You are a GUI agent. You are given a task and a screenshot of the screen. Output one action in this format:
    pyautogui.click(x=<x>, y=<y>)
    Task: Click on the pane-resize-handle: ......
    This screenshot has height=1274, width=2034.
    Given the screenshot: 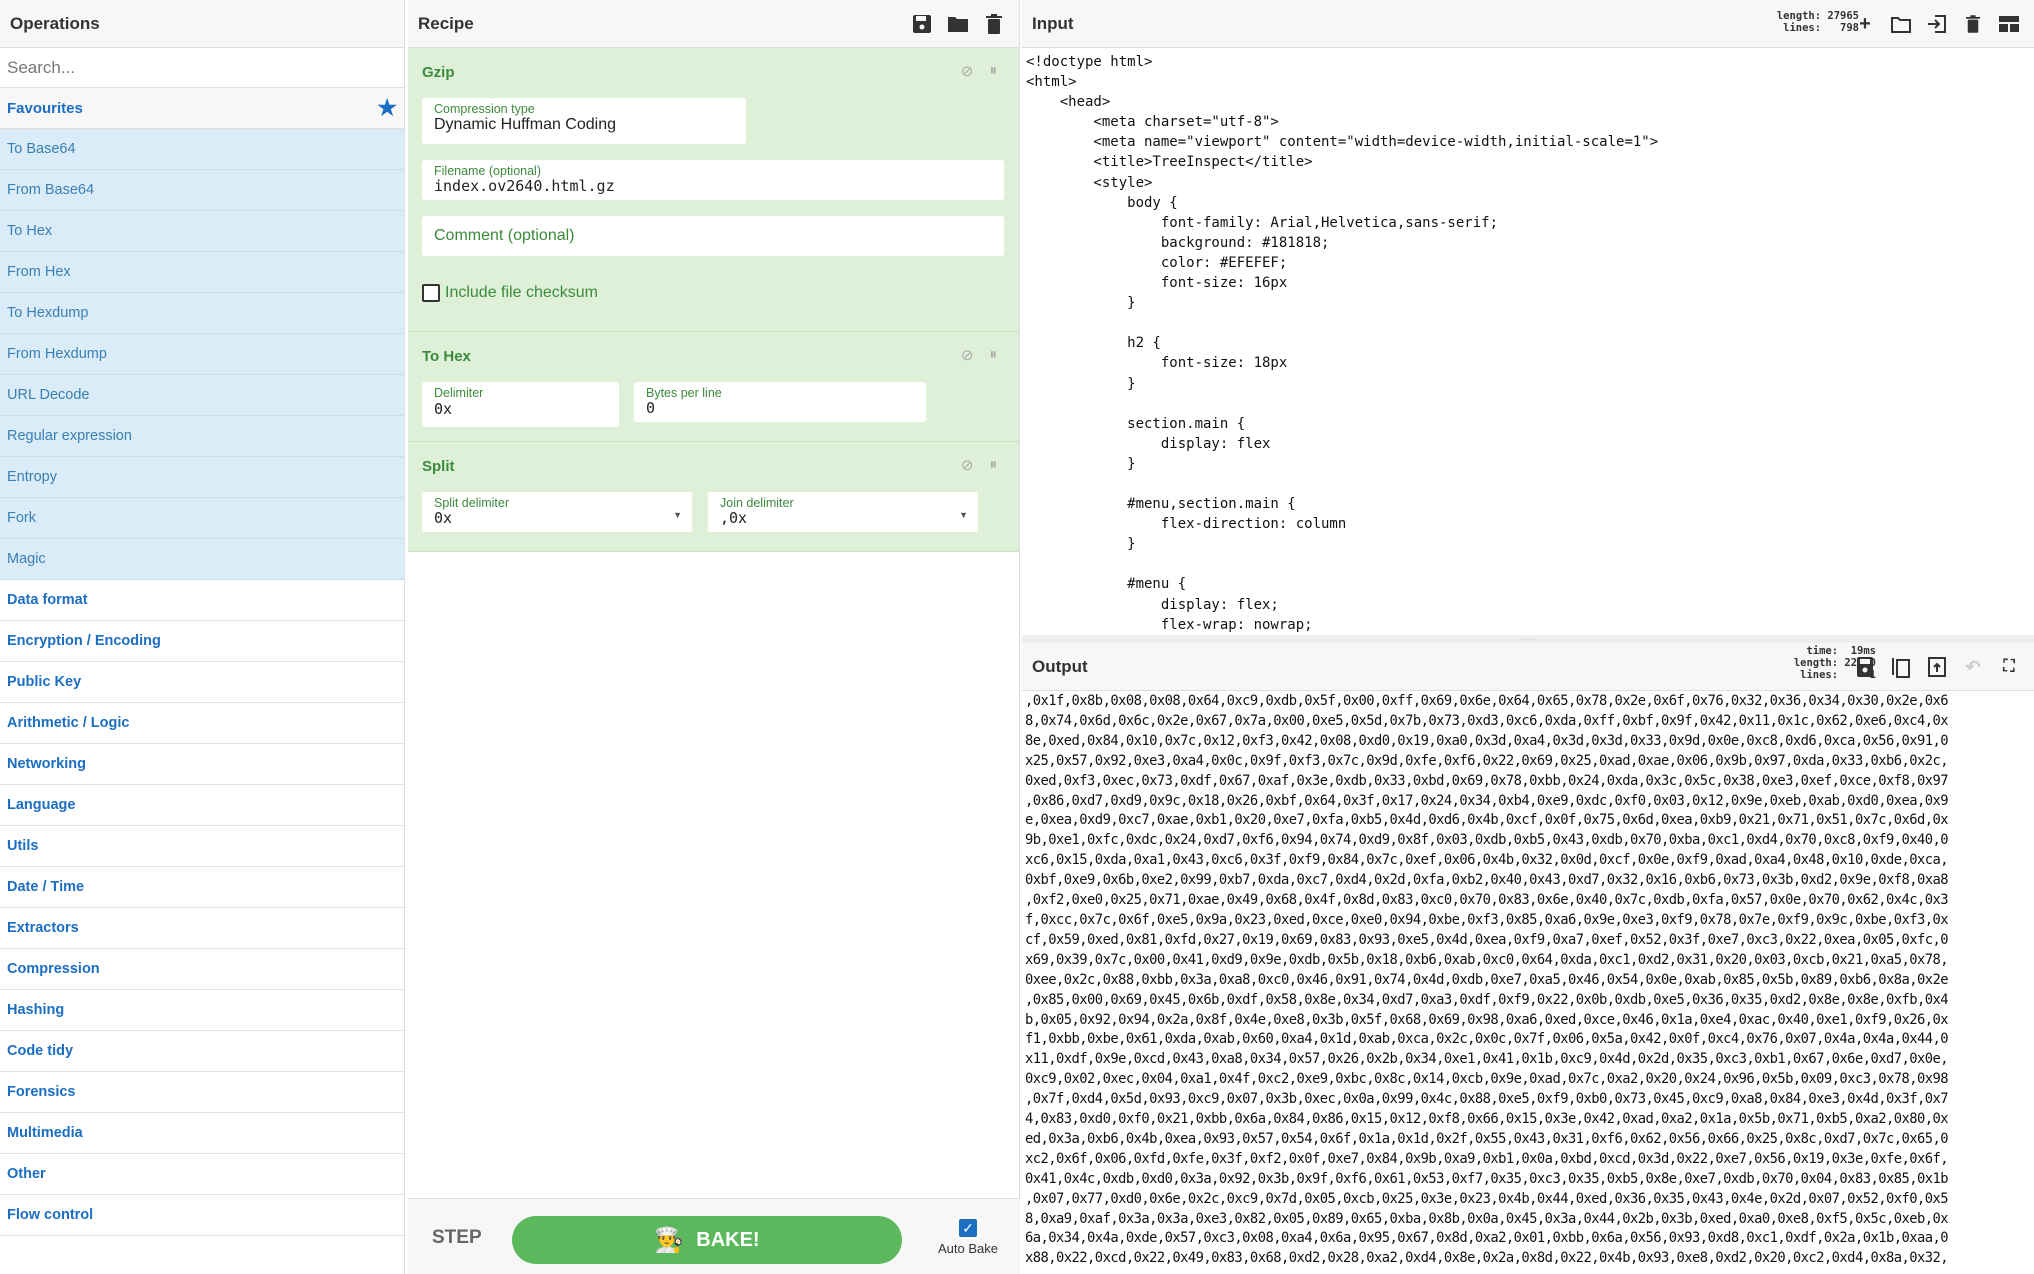 What is the action you would take?
    pyautogui.click(x=1528, y=638)
    